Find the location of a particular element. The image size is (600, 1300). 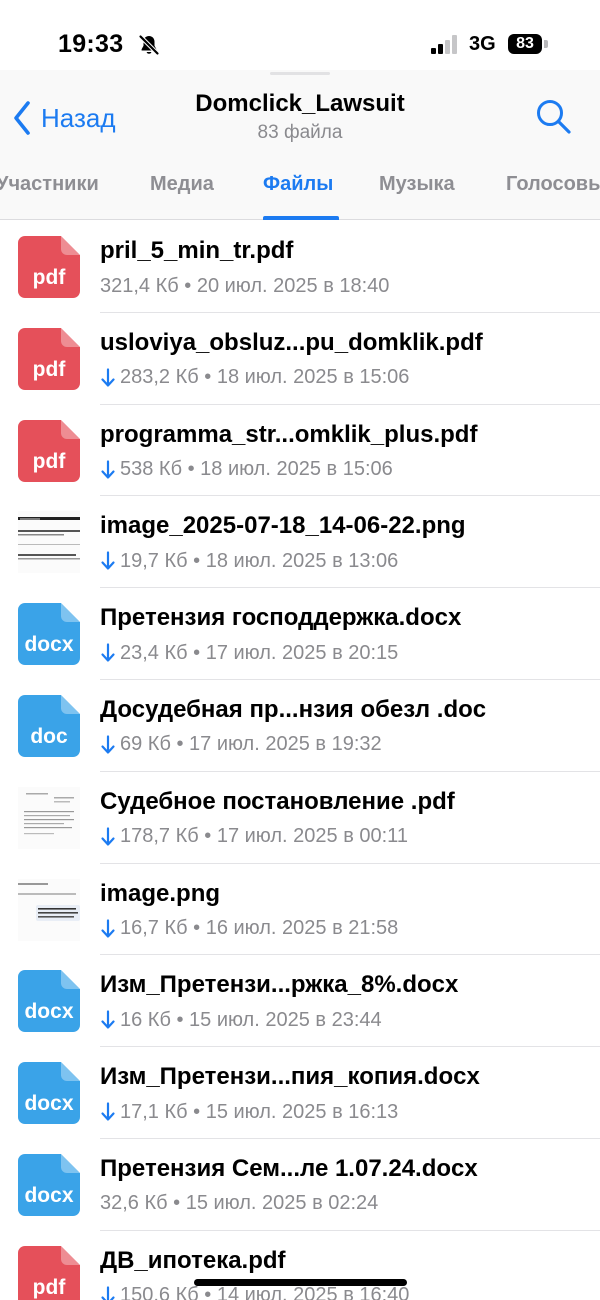

status-time: 19:33 is located at coordinates (91, 44).